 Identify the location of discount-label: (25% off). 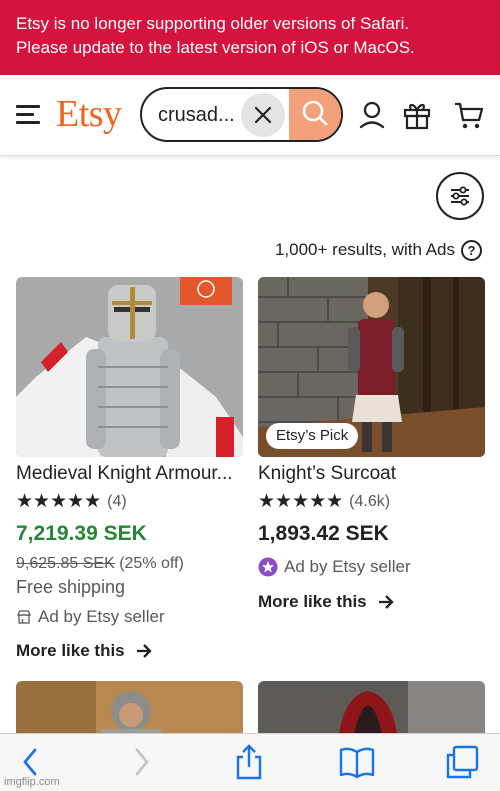
(151, 563).